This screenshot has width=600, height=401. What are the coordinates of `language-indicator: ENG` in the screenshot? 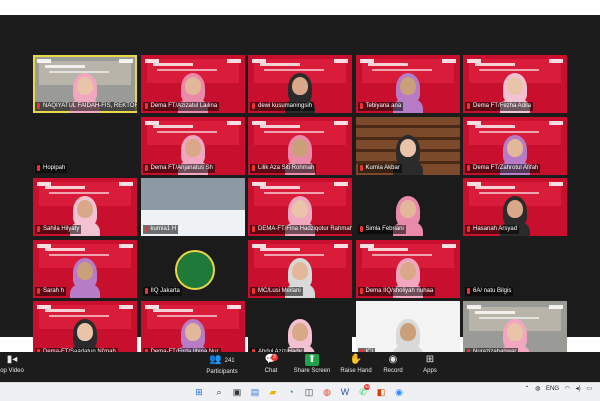 It's located at (552, 389).